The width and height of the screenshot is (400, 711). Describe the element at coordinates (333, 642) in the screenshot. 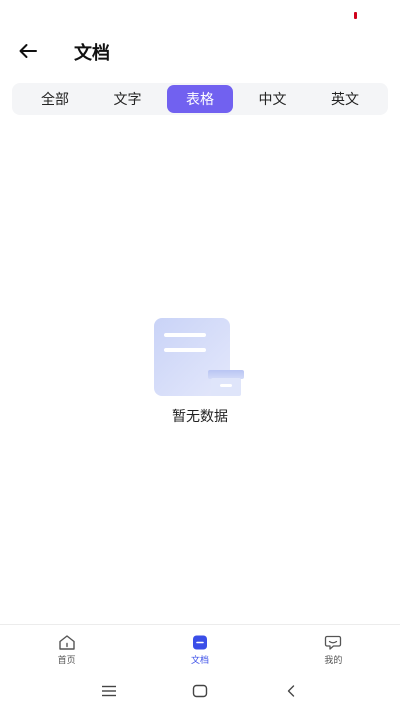

I see `chat-bubble-icon` at that location.